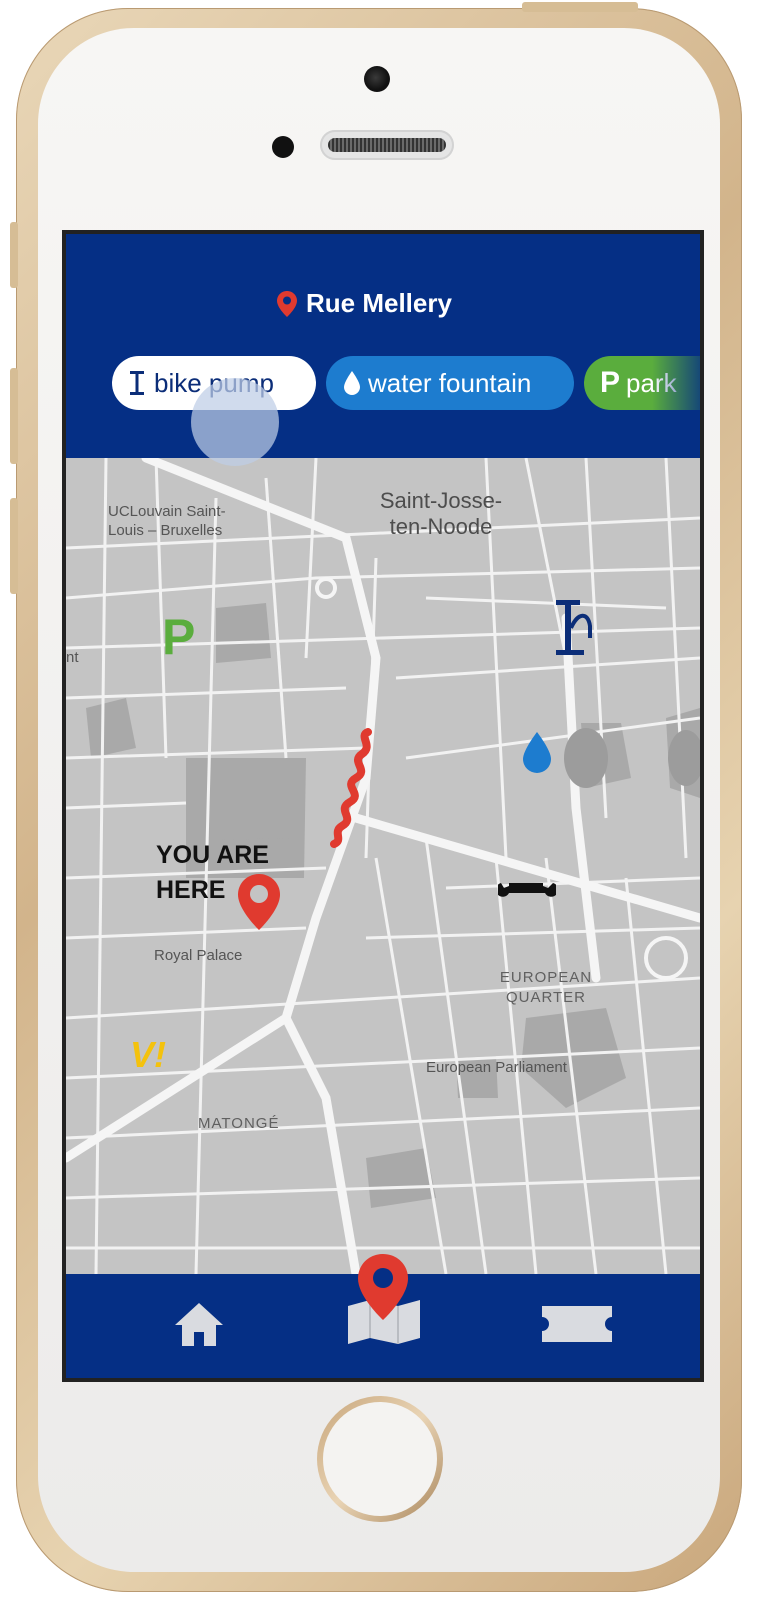 The height and width of the screenshot is (1600, 760). I want to click on map-label-european-quarter: EUROPEAN QUARTER, so click(546, 987).